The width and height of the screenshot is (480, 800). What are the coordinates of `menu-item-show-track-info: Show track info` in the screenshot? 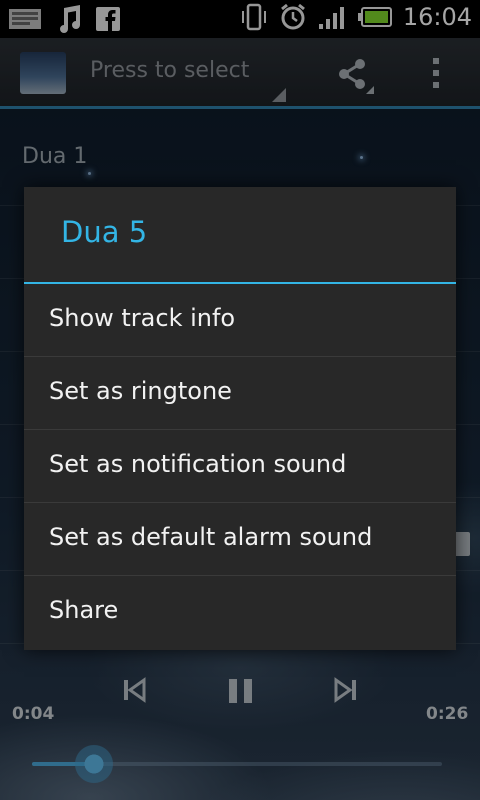 It's located at (240, 320).